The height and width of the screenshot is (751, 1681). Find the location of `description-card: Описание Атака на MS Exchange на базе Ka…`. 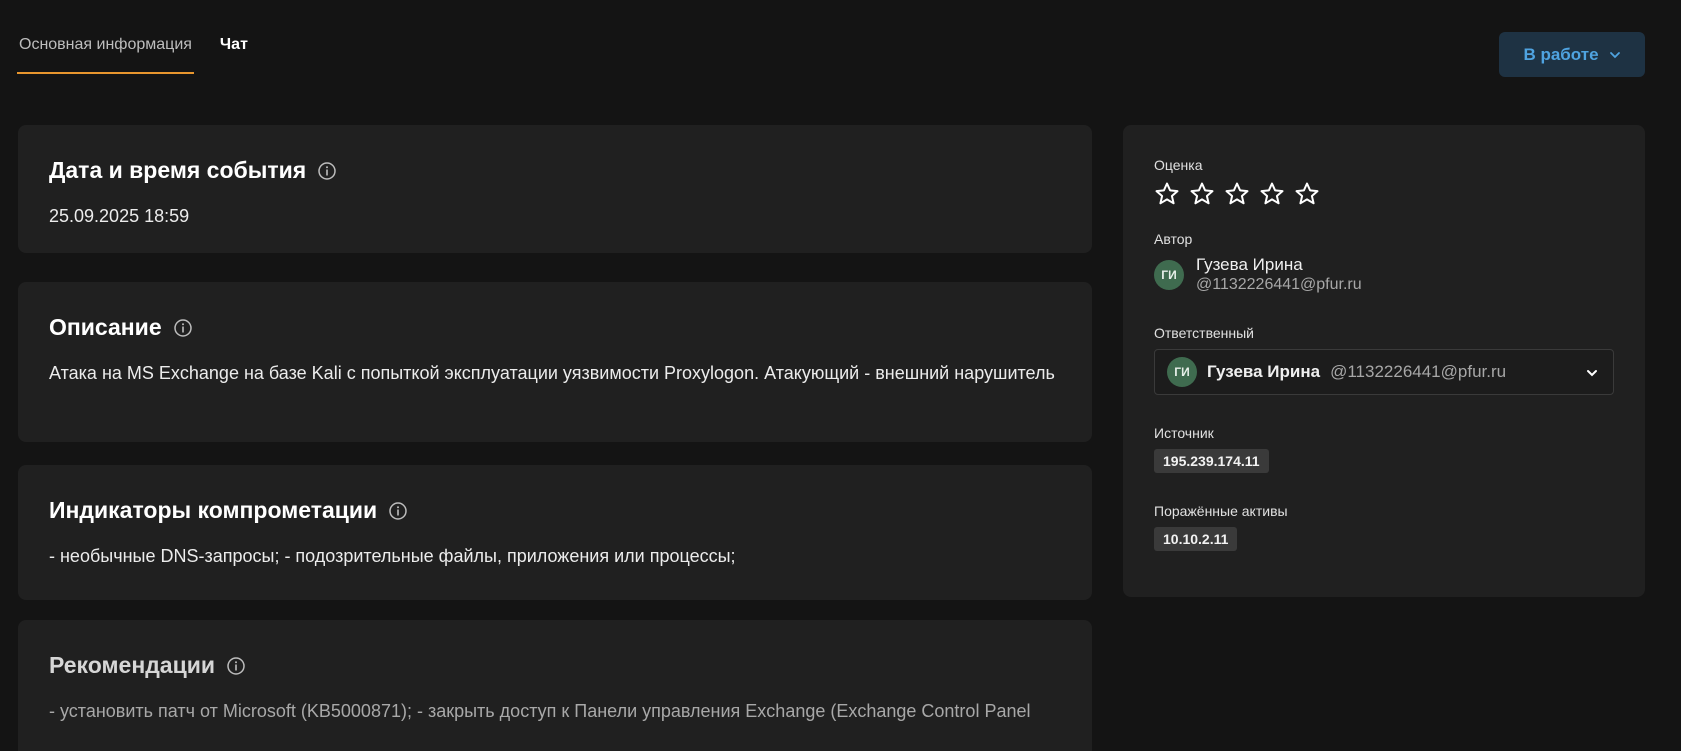

description-card: Описание Атака на MS Exchange на базе Ka… is located at coordinates (555, 362).